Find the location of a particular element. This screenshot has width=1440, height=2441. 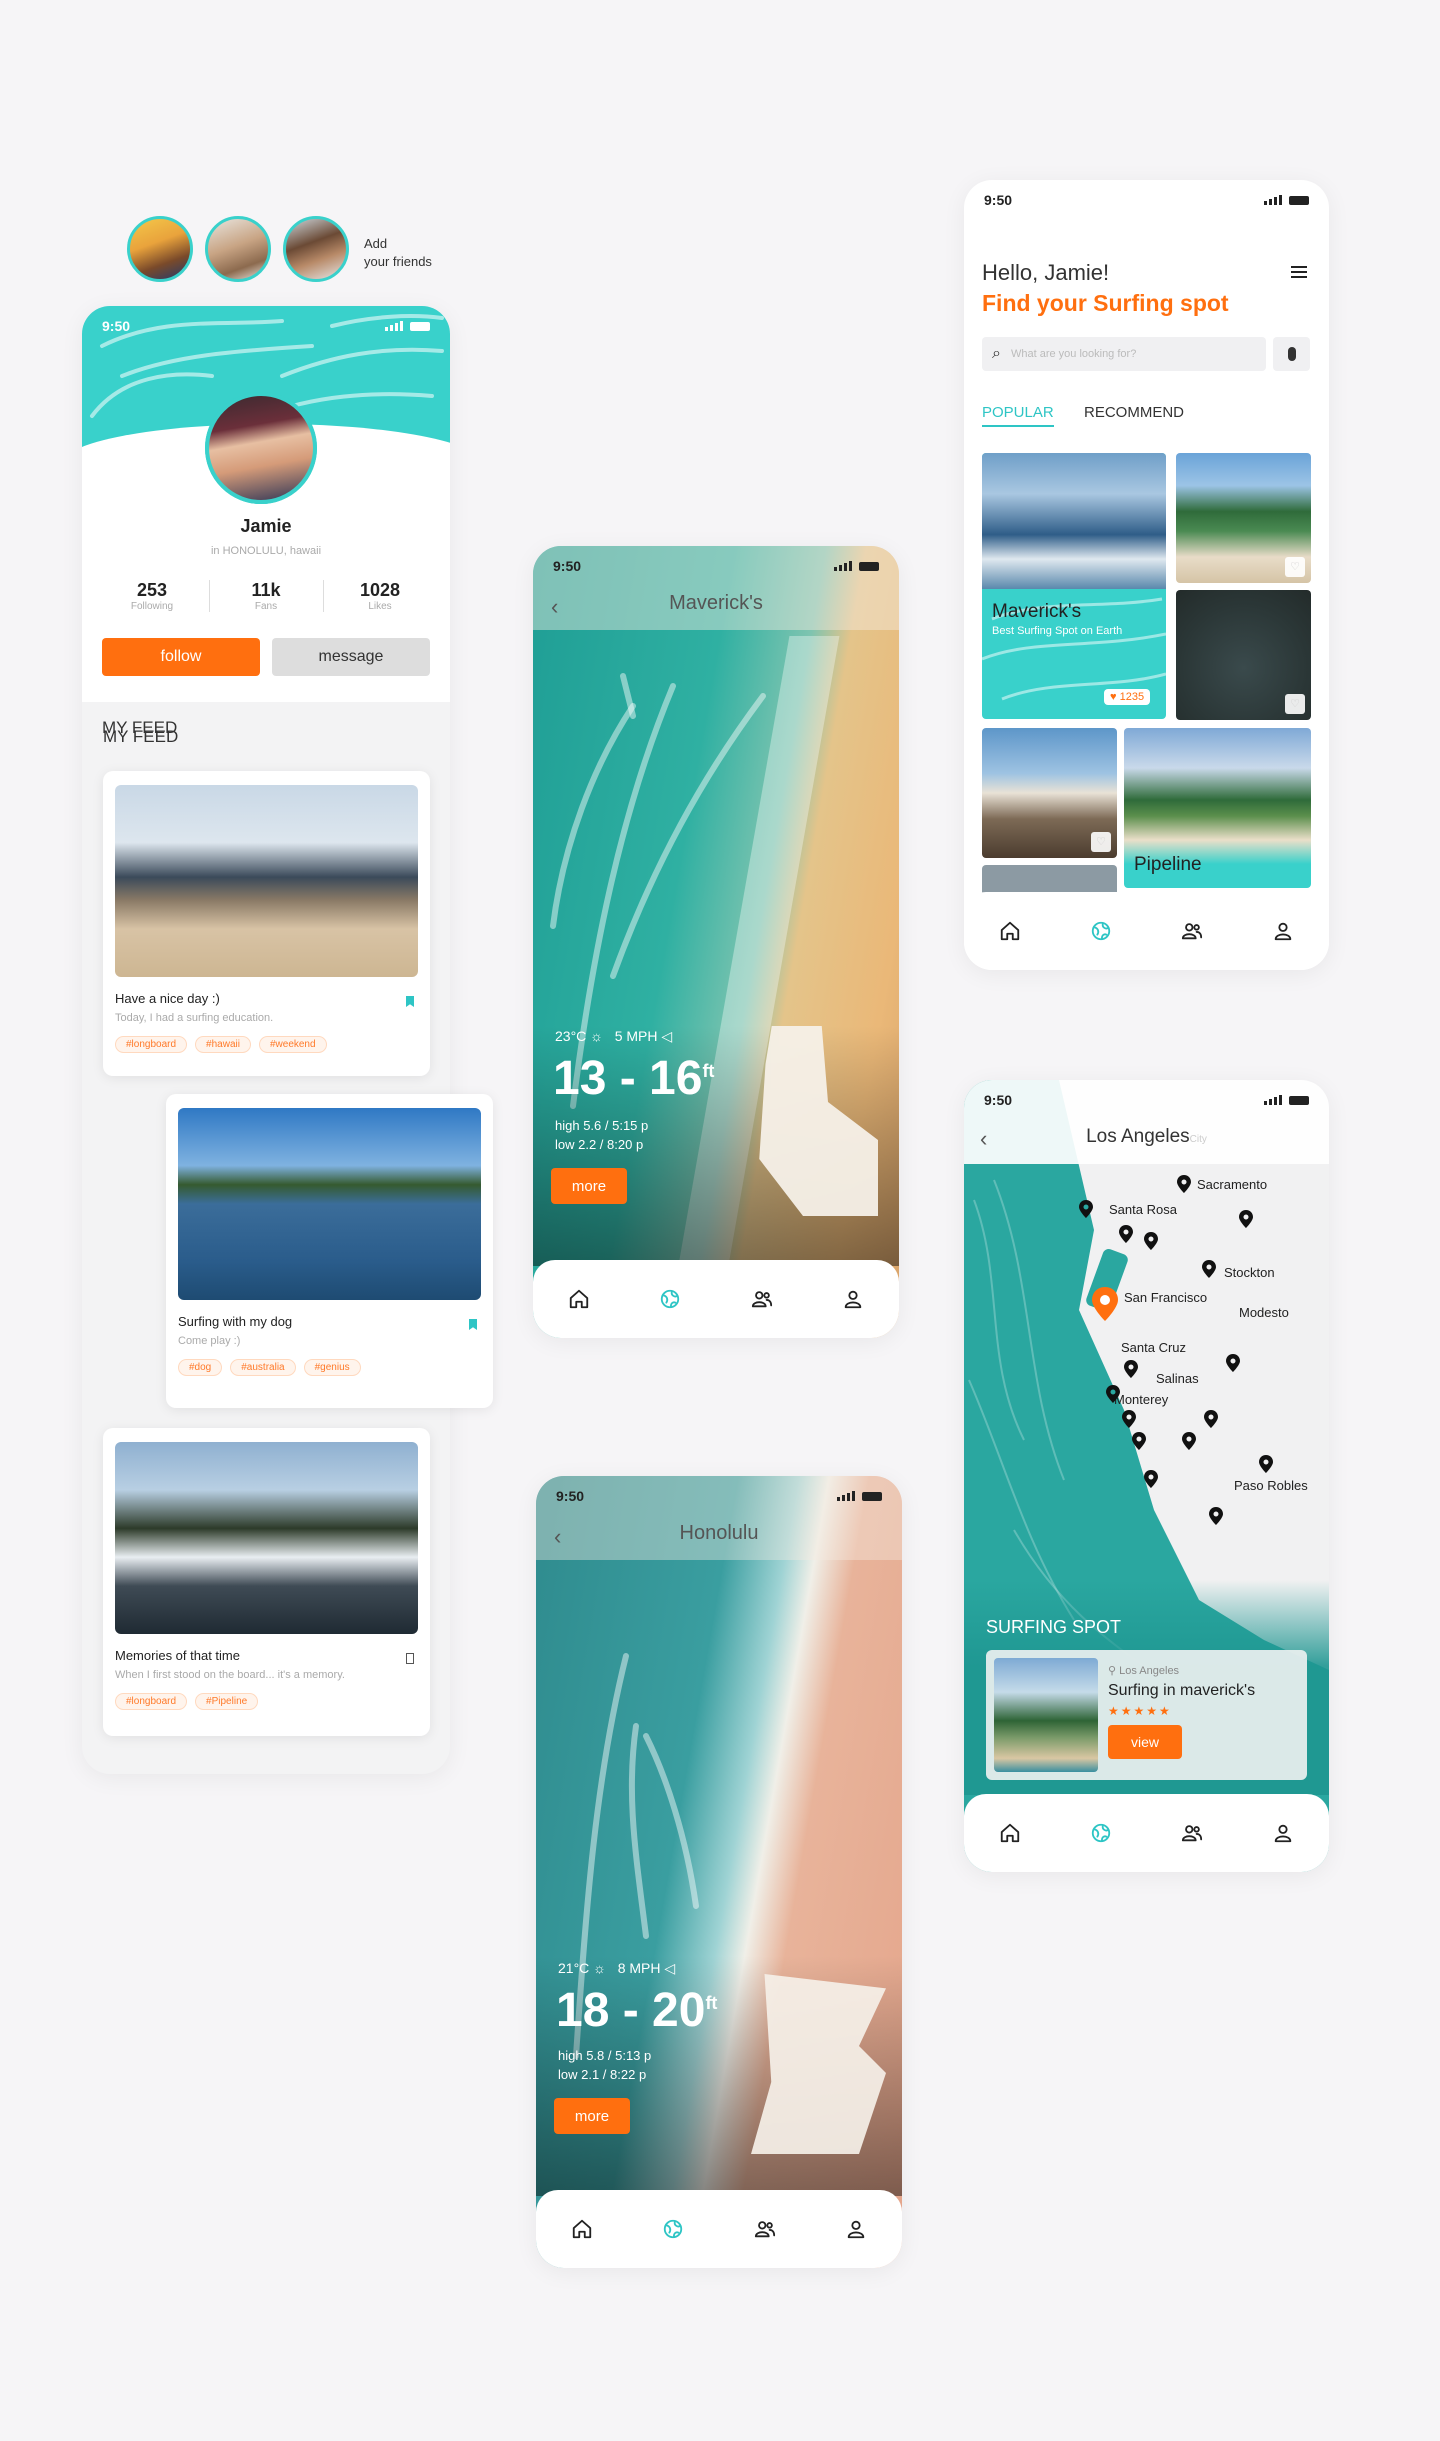

bookmark-icon is located at coordinates (410, 1658).